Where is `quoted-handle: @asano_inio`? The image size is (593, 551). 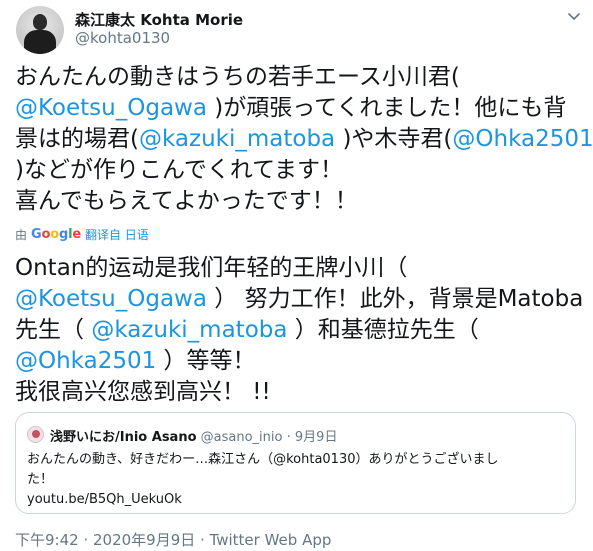
quoted-handle: @asano_inio is located at coordinates (242, 437).